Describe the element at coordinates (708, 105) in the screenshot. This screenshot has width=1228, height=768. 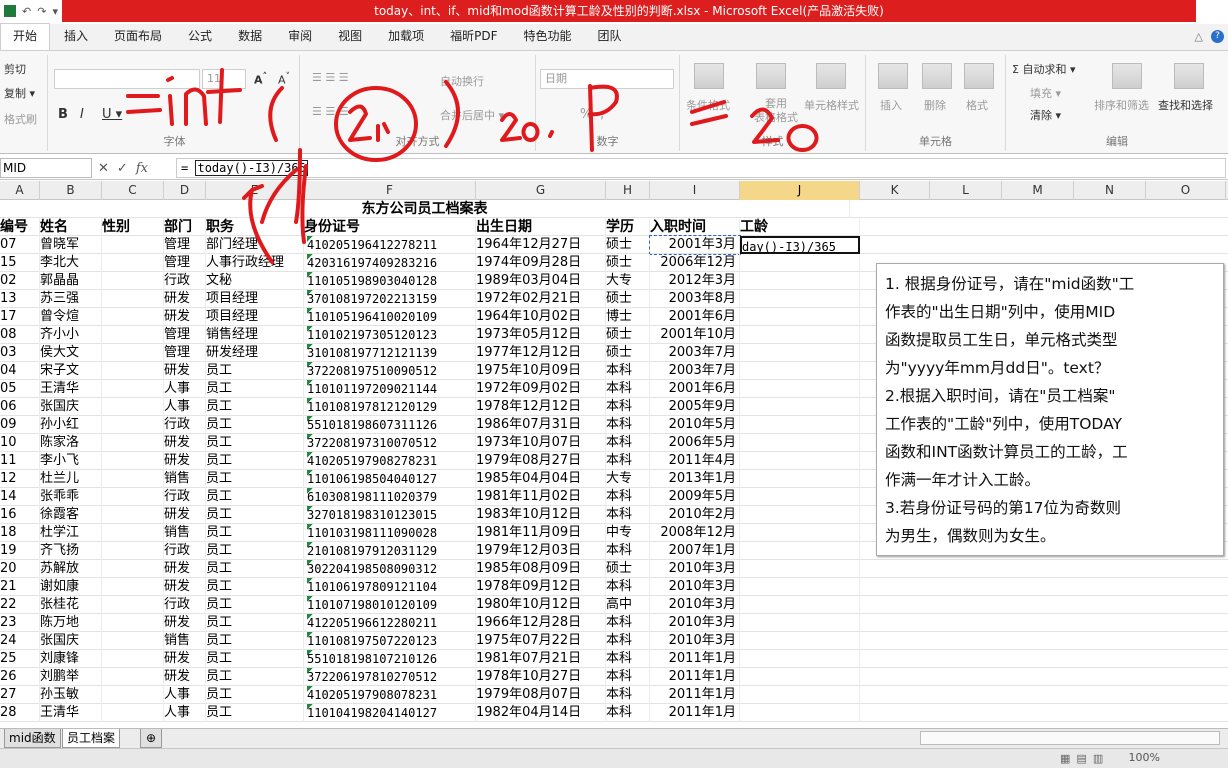
I see `conditional-format-button: 条件格式` at that location.